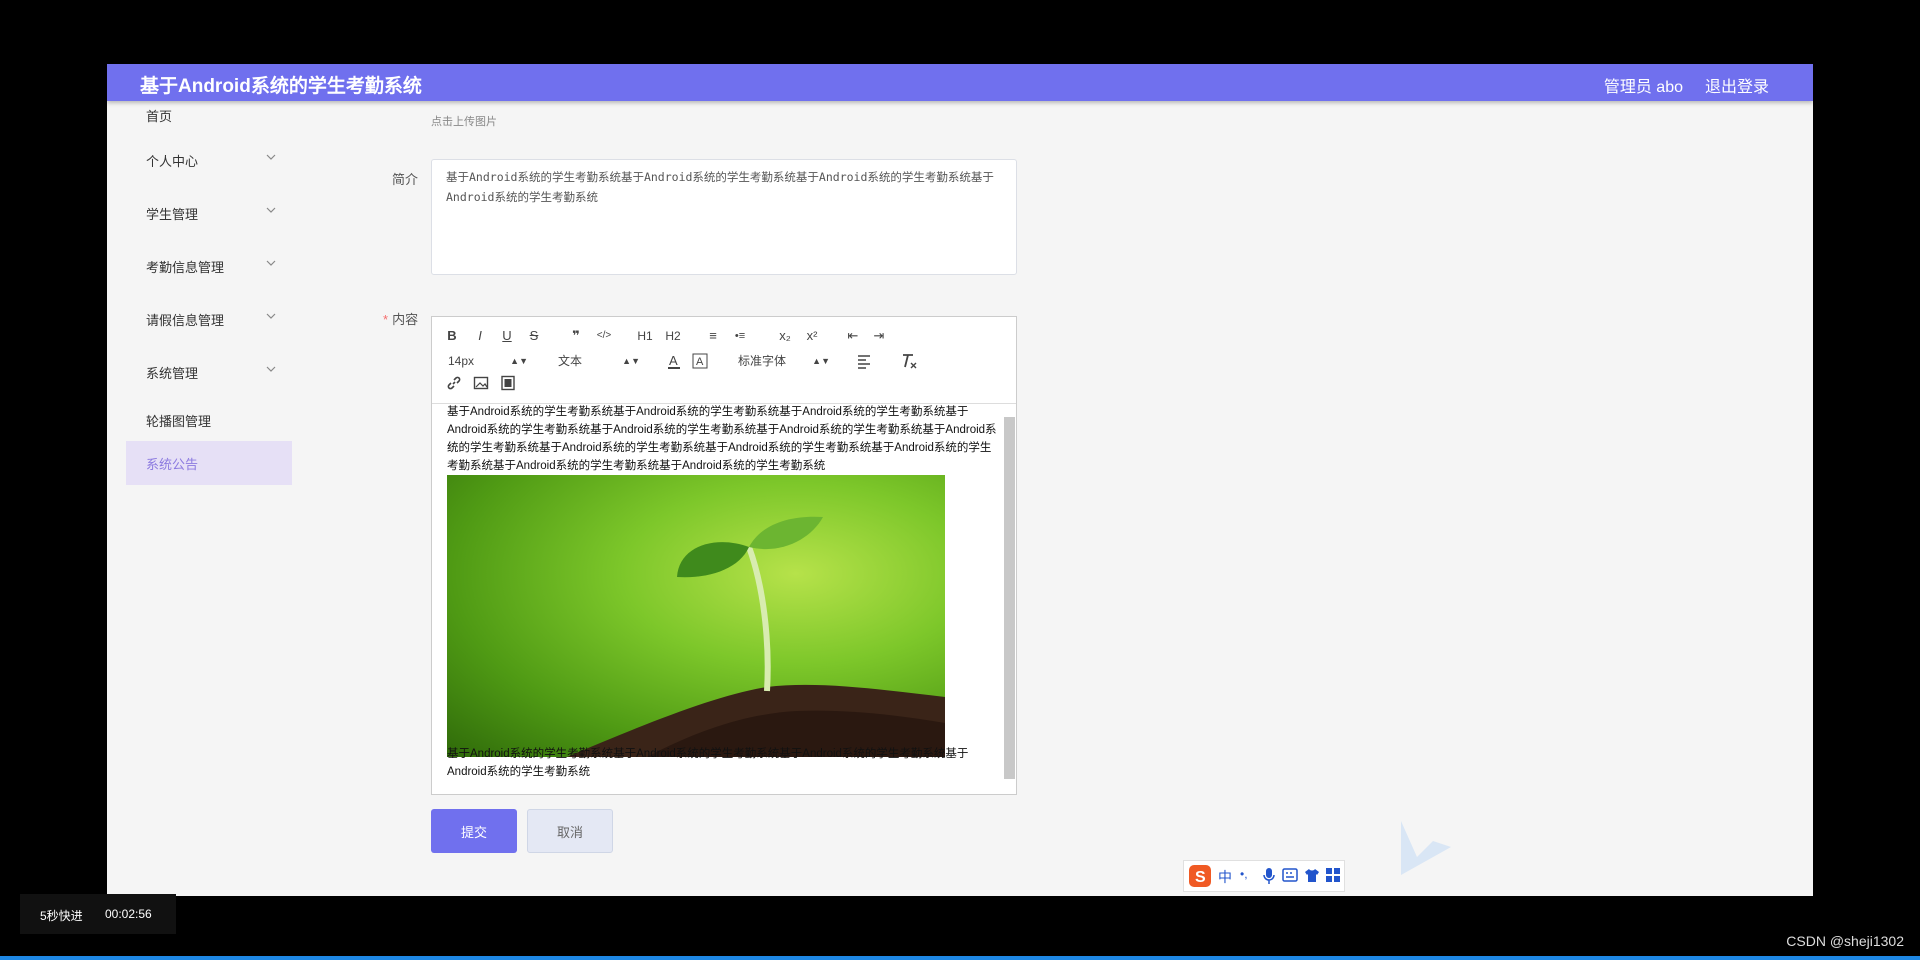  Describe the element at coordinates (1643, 87) in the screenshot. I see `admin-user-label: 管理员 abo` at that location.